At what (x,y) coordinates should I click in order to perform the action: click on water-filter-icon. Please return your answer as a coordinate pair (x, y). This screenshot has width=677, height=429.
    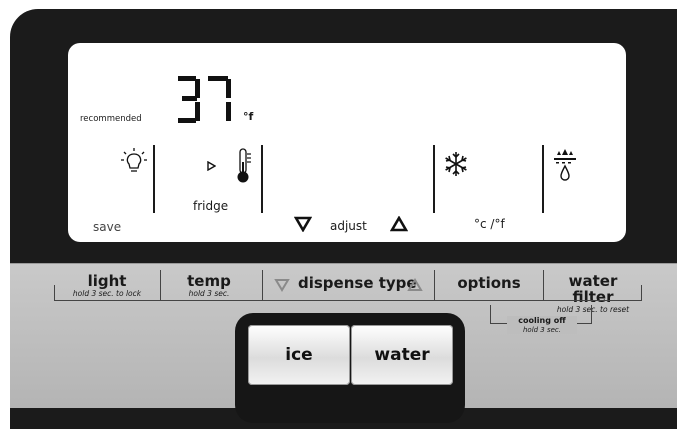
    Looking at the image, I should click on (565, 165).